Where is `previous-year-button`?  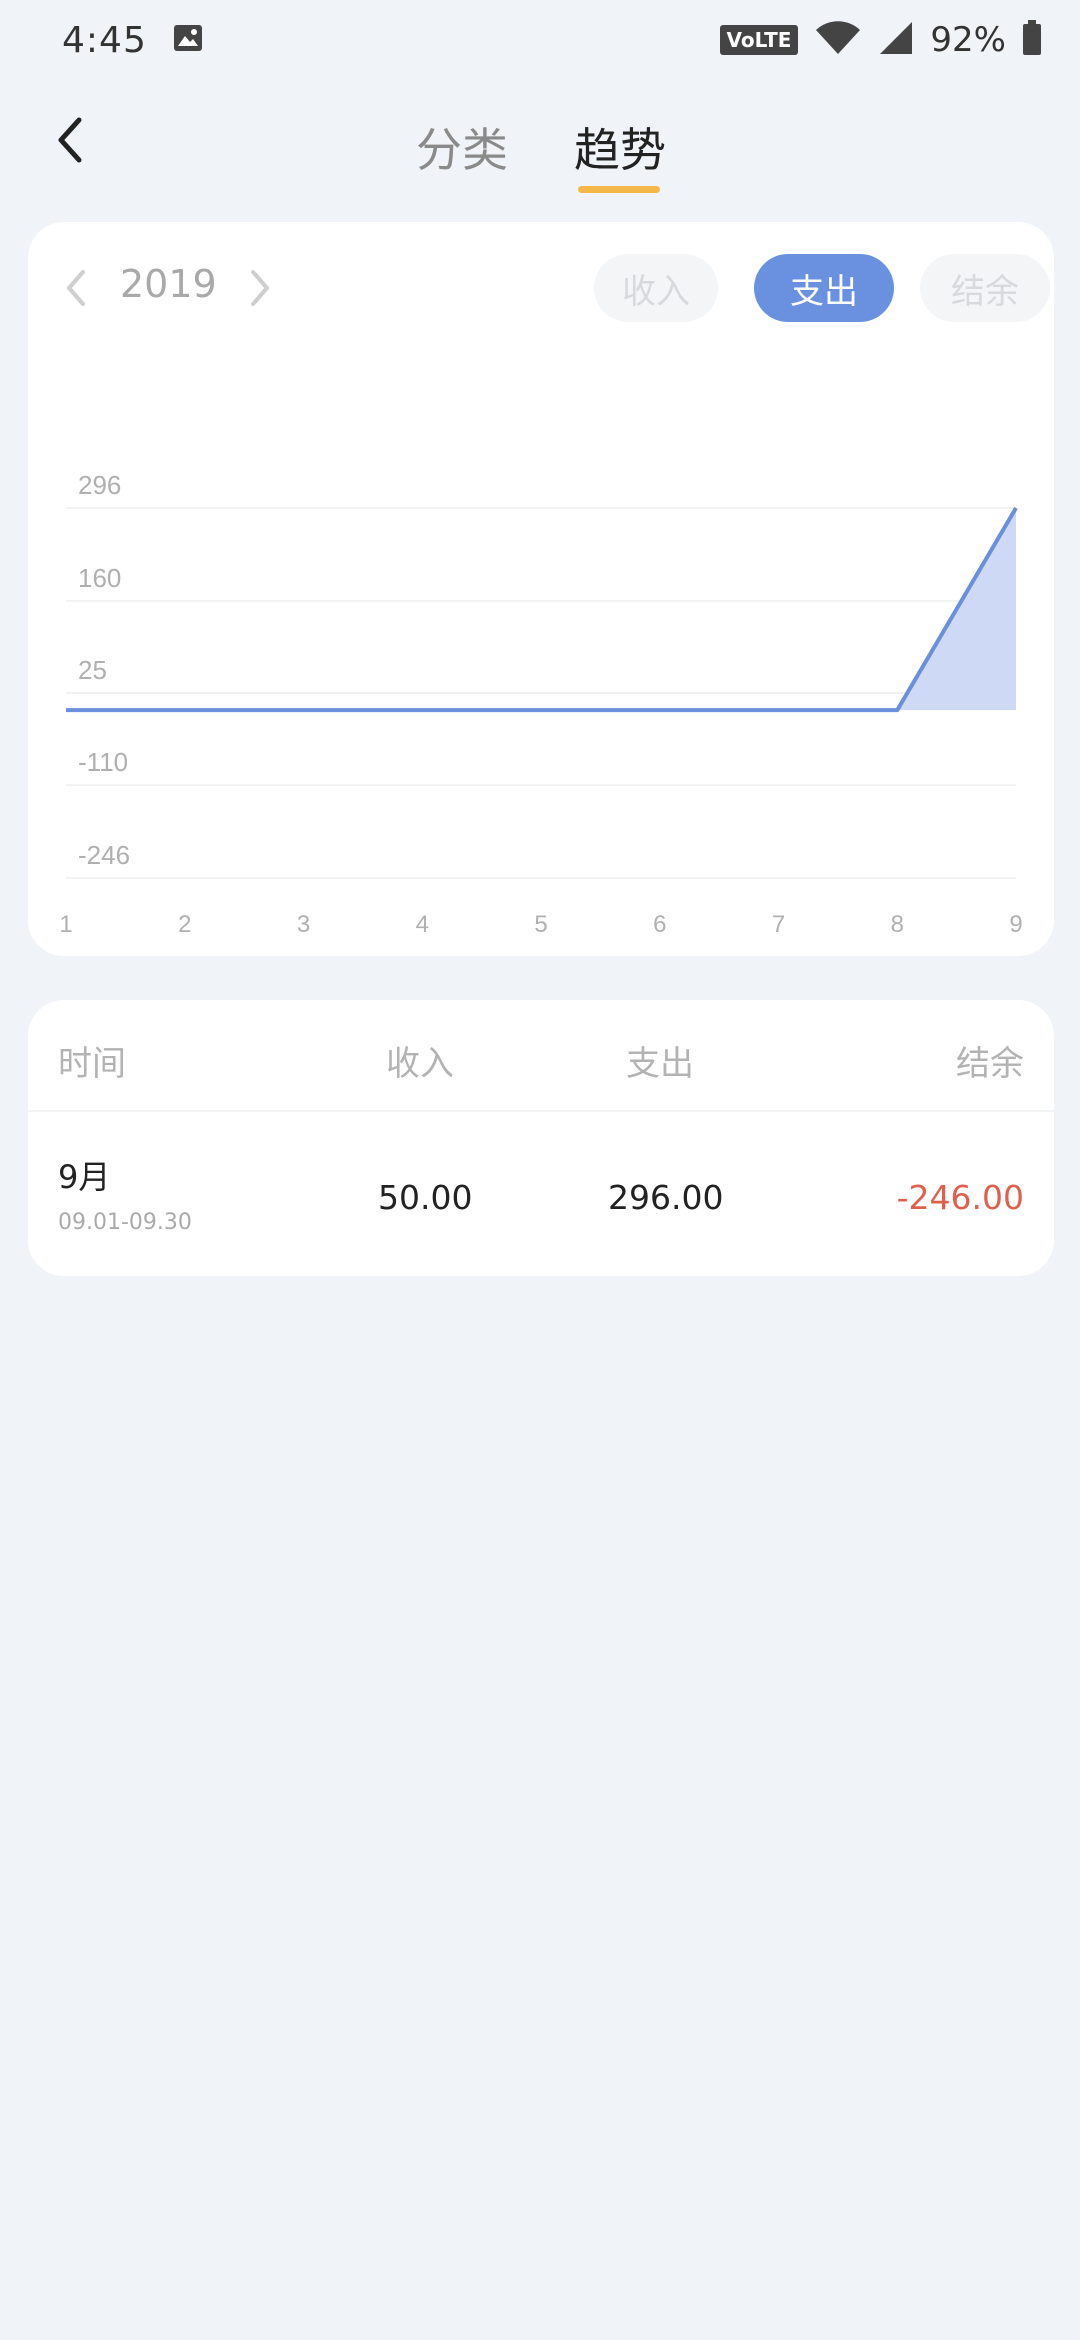
previous-year-button is located at coordinates (76, 290).